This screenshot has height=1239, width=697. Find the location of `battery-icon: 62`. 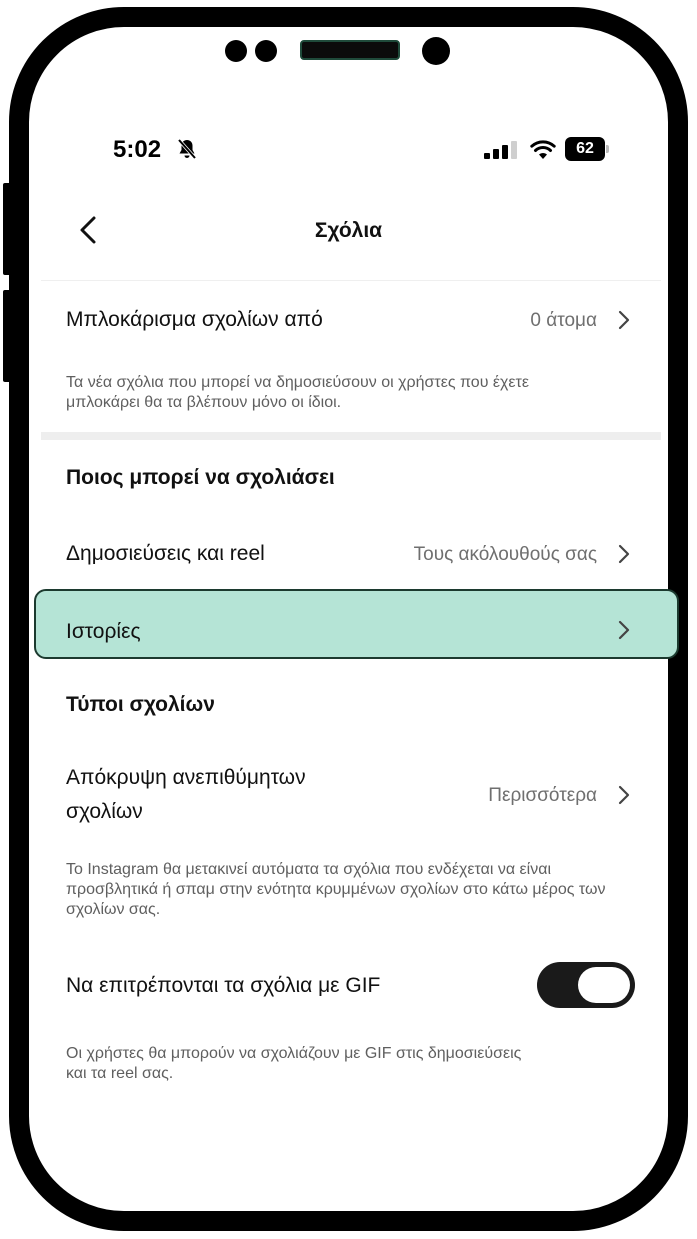

battery-icon: 62 is located at coordinates (587, 149).